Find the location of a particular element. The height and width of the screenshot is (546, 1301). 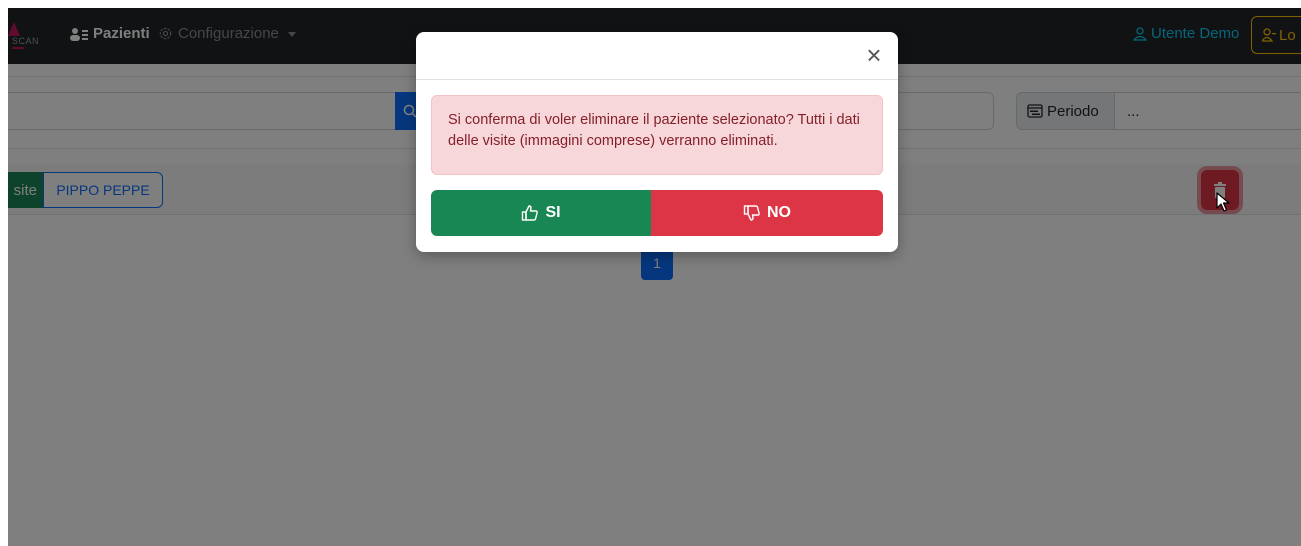

confirm-yes-label: SI is located at coordinates (553, 212).